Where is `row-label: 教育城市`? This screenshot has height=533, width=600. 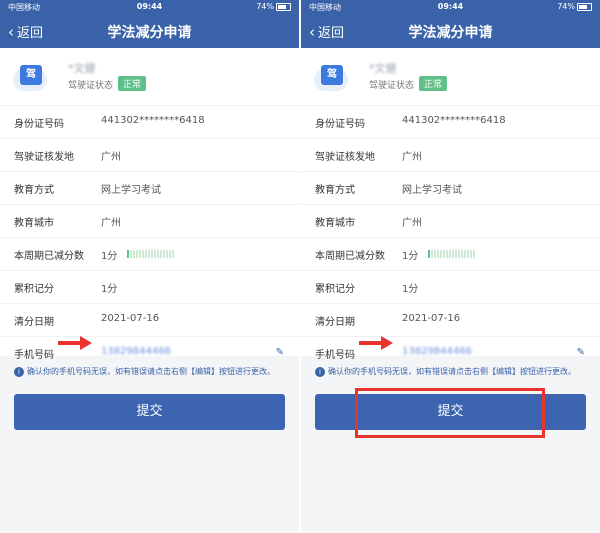
row-label: 教育城市 is located at coordinates (335, 223).